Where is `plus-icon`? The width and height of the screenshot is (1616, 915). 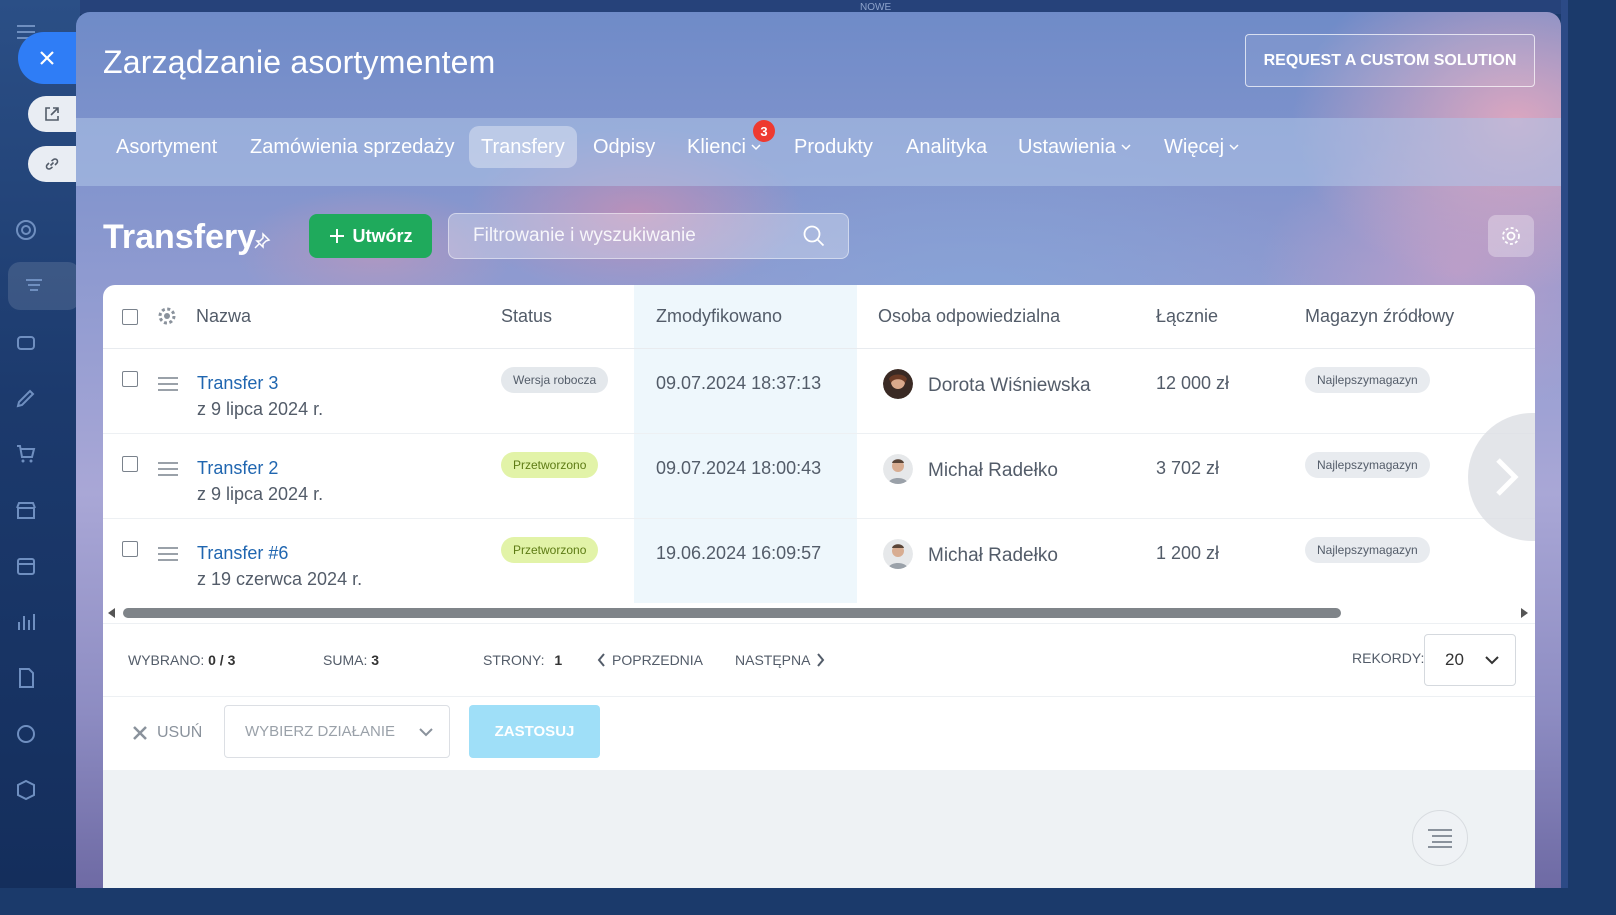 plus-icon is located at coordinates (336, 236).